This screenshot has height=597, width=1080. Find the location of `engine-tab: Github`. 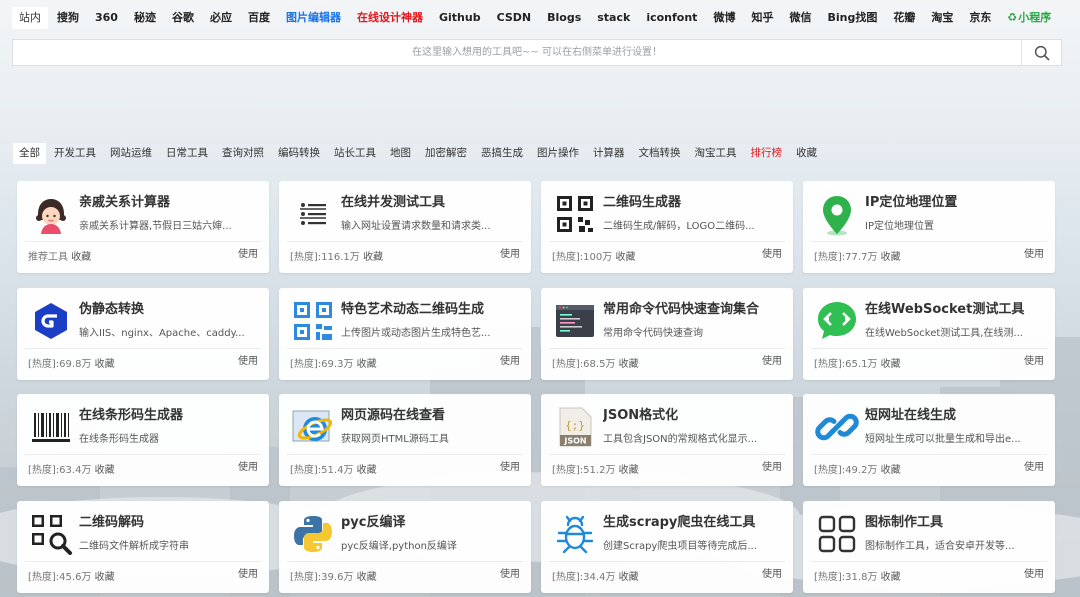

engine-tab: Github is located at coordinates (460, 18).